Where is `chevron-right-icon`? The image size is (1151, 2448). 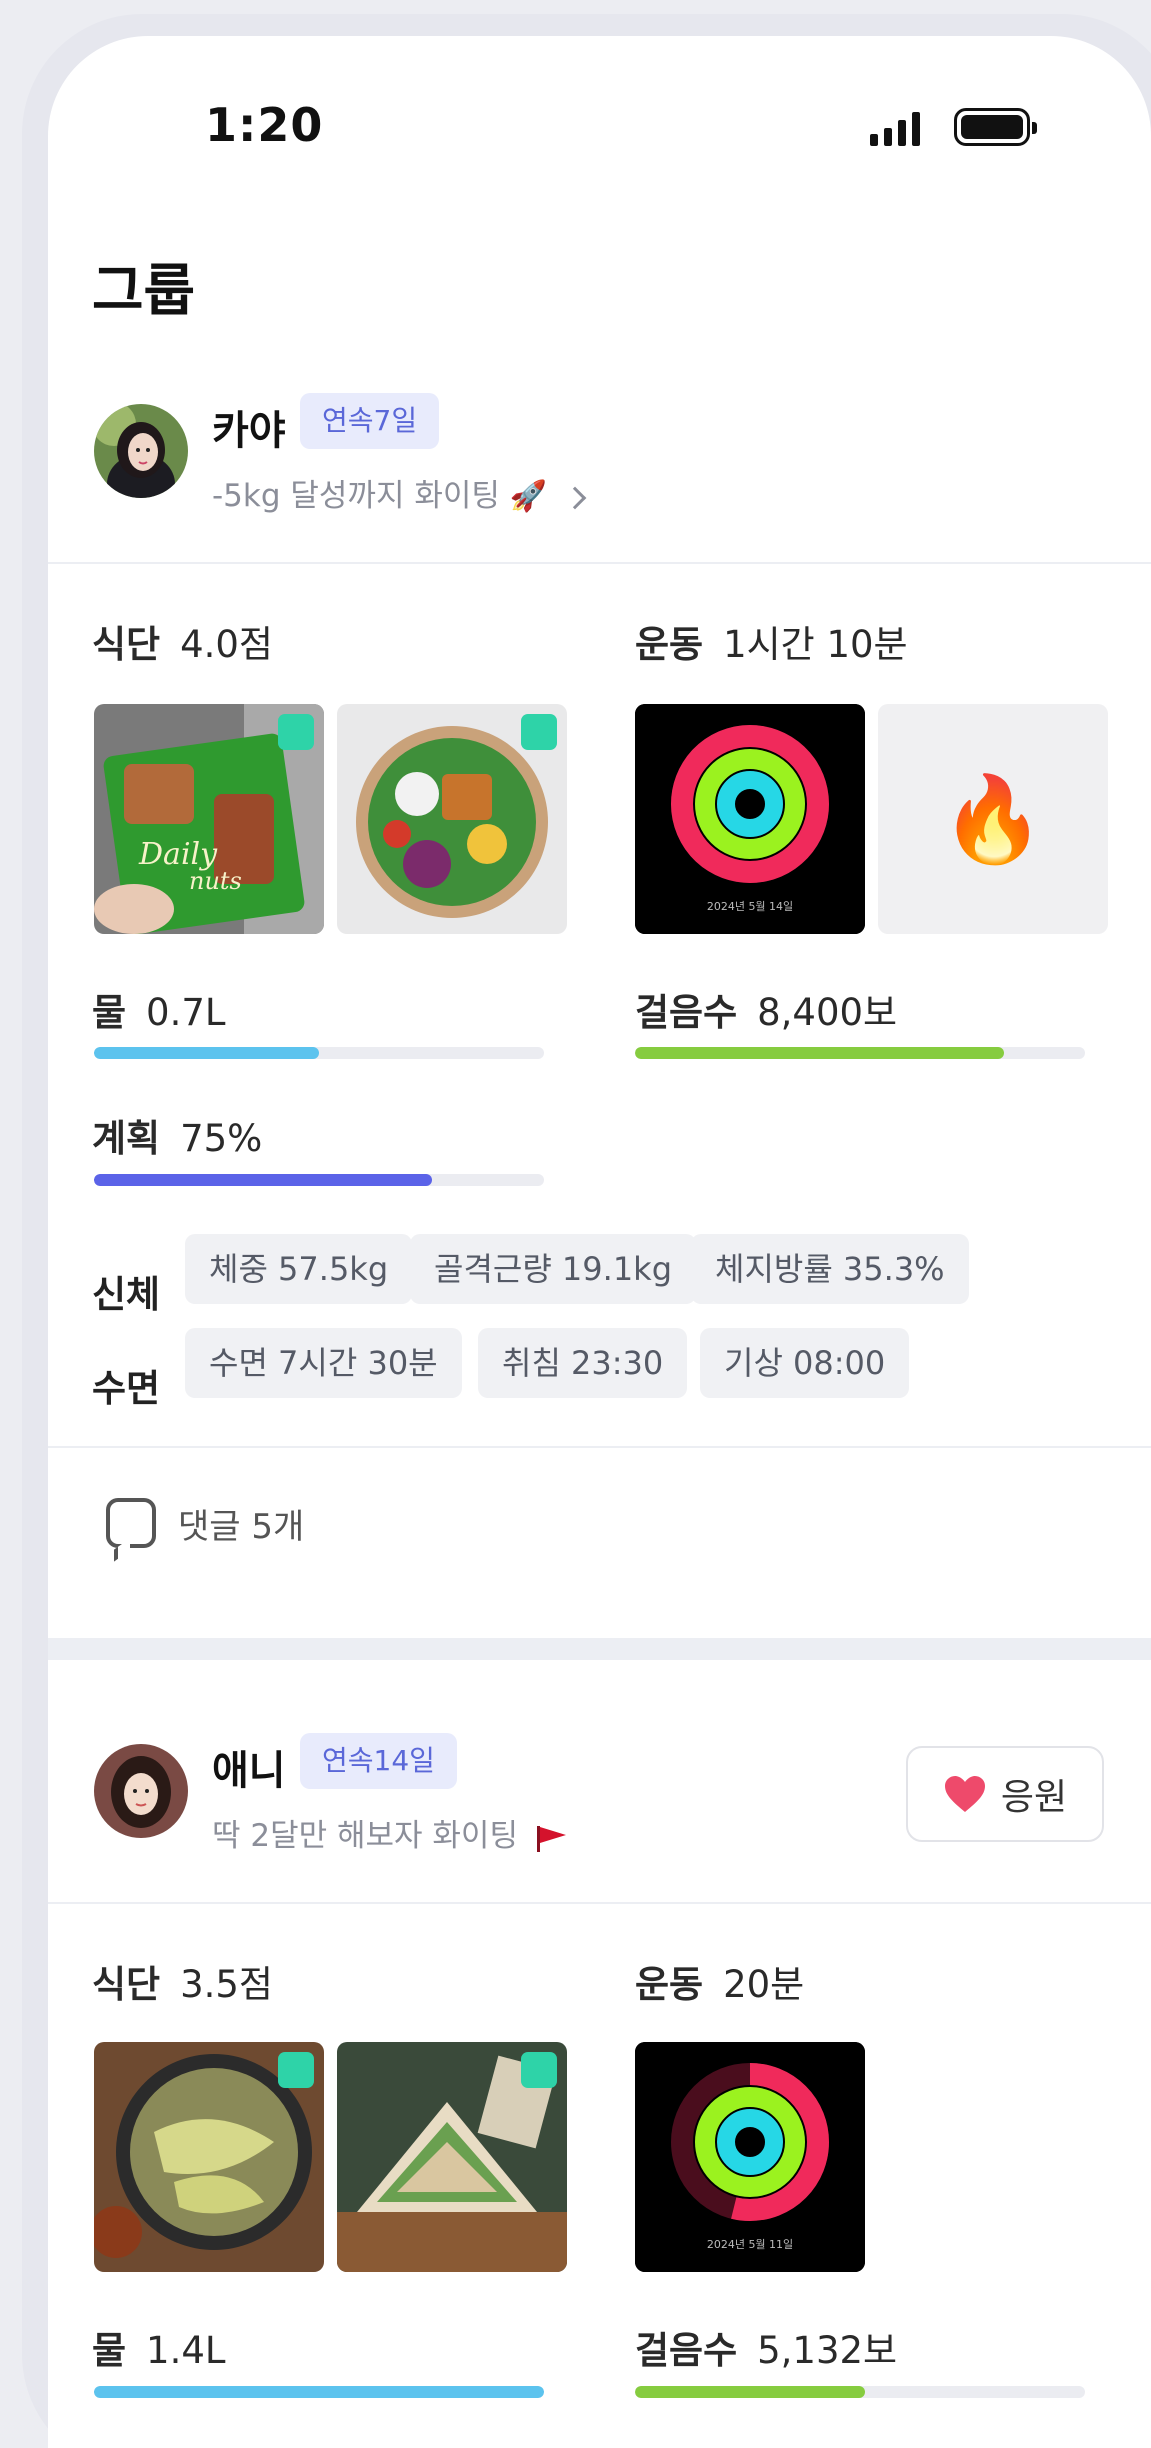
chevron-right-icon is located at coordinates (575, 497).